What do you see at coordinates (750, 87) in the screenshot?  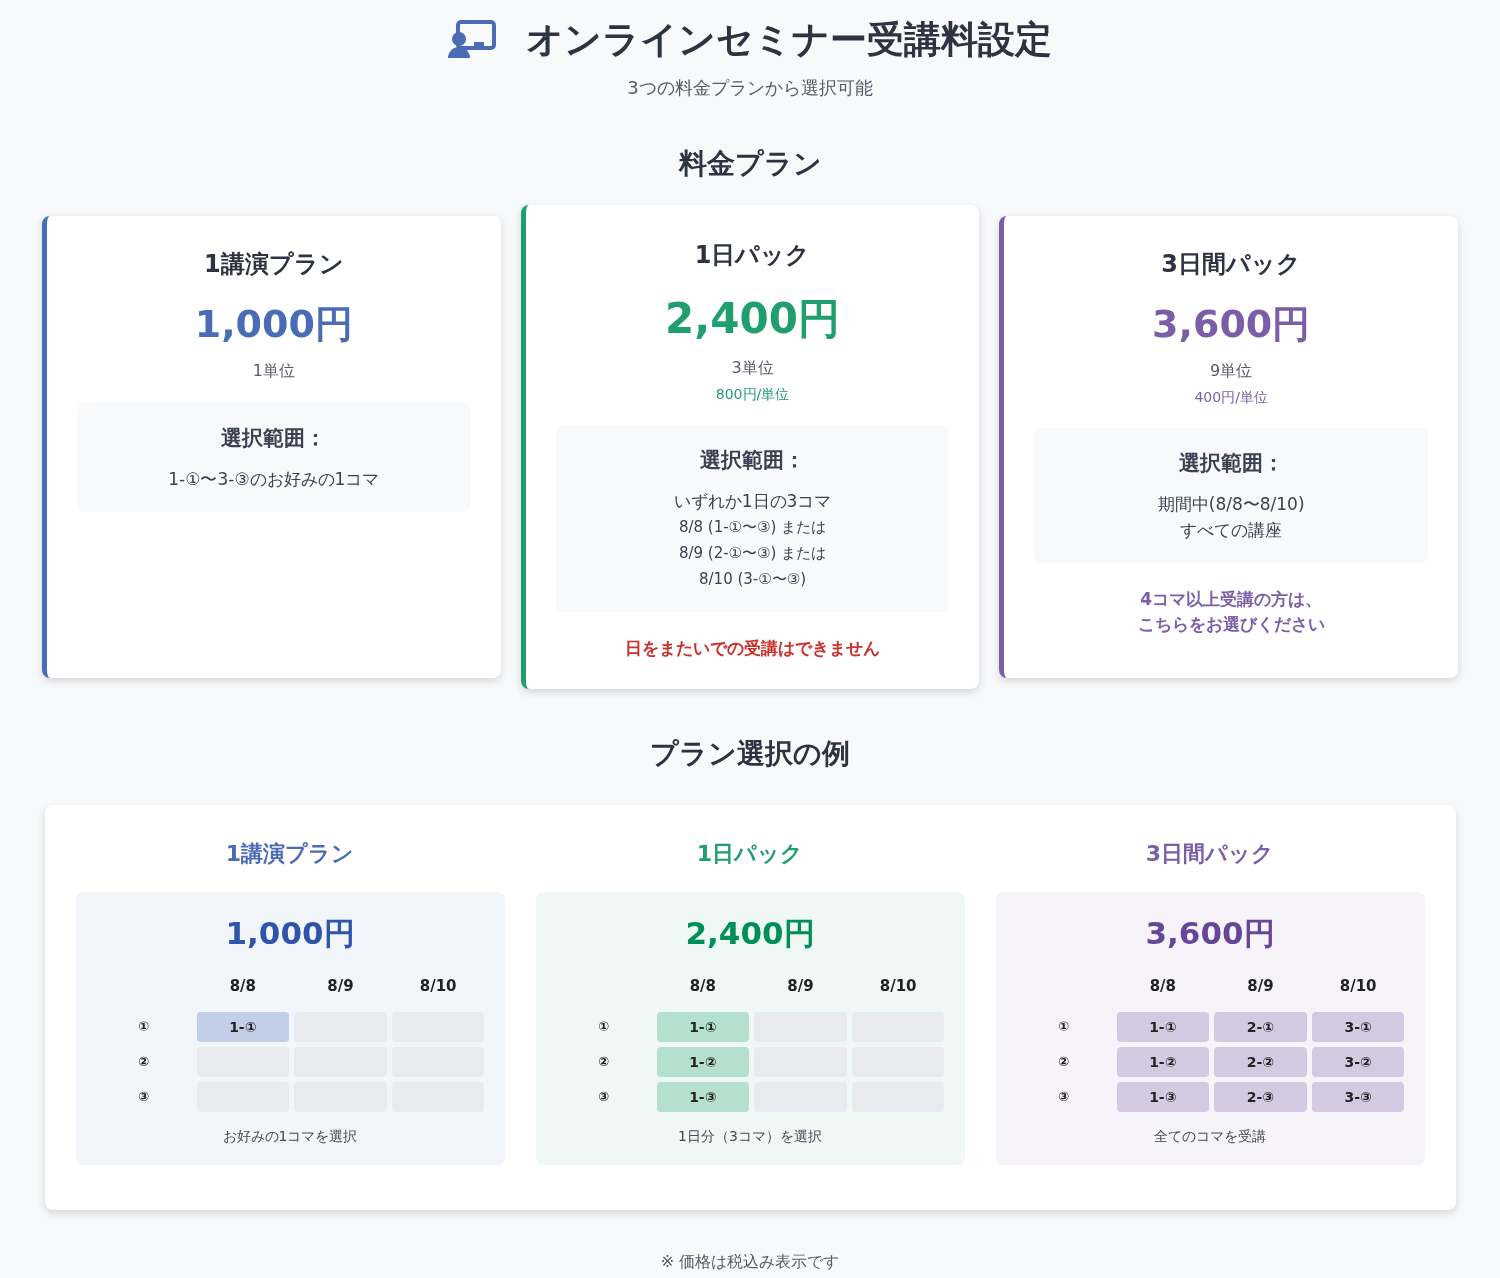 I see `page-subtitle: 3つの料金プランから選択可能` at bounding box center [750, 87].